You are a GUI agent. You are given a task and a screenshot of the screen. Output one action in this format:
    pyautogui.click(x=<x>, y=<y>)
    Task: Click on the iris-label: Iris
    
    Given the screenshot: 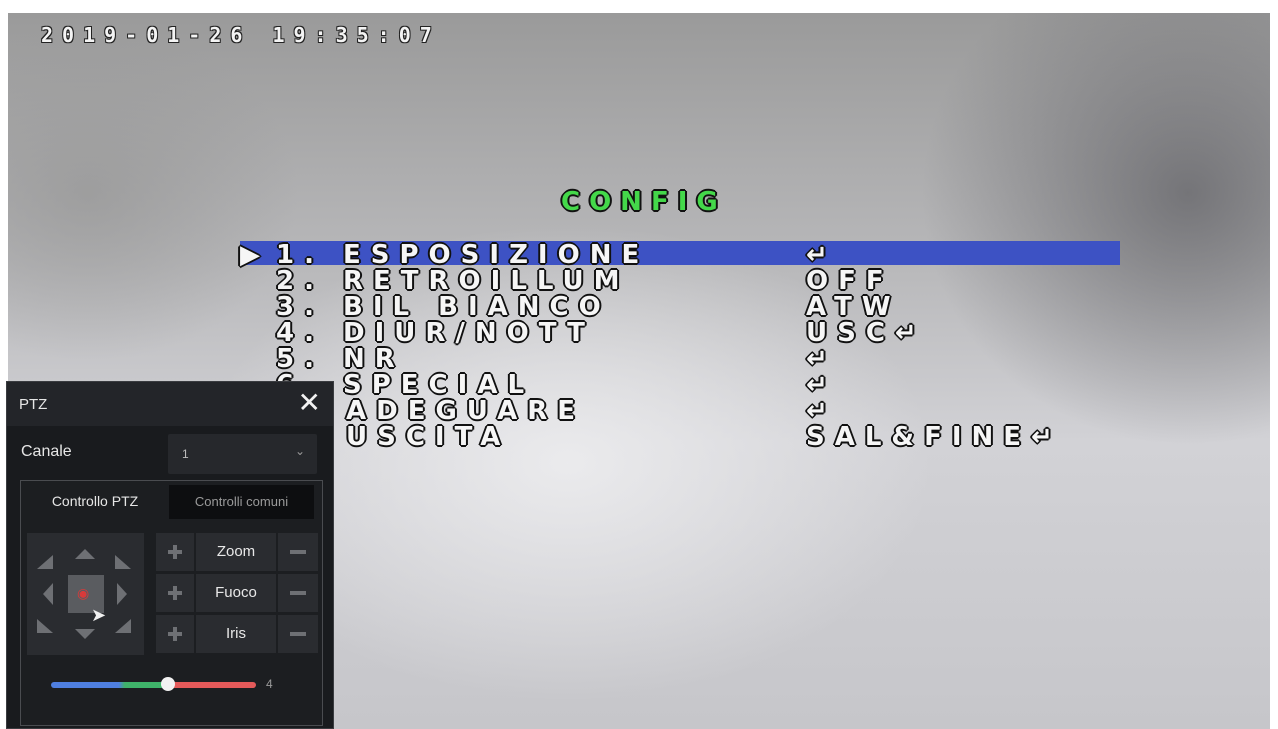 What is the action you would take?
    pyautogui.click(x=236, y=634)
    